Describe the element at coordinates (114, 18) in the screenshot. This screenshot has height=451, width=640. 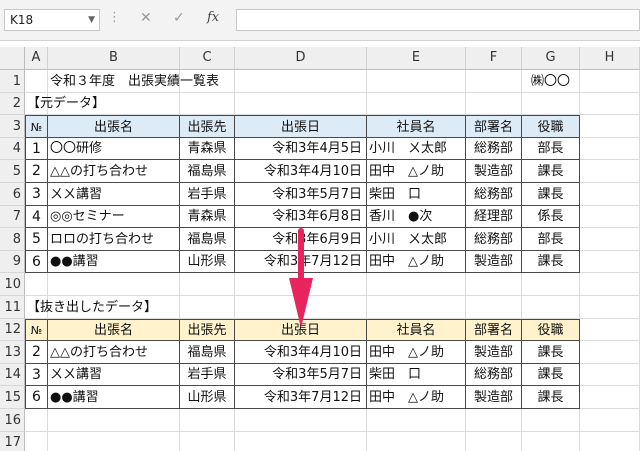
I see `more-options-icon: ⋮` at that location.